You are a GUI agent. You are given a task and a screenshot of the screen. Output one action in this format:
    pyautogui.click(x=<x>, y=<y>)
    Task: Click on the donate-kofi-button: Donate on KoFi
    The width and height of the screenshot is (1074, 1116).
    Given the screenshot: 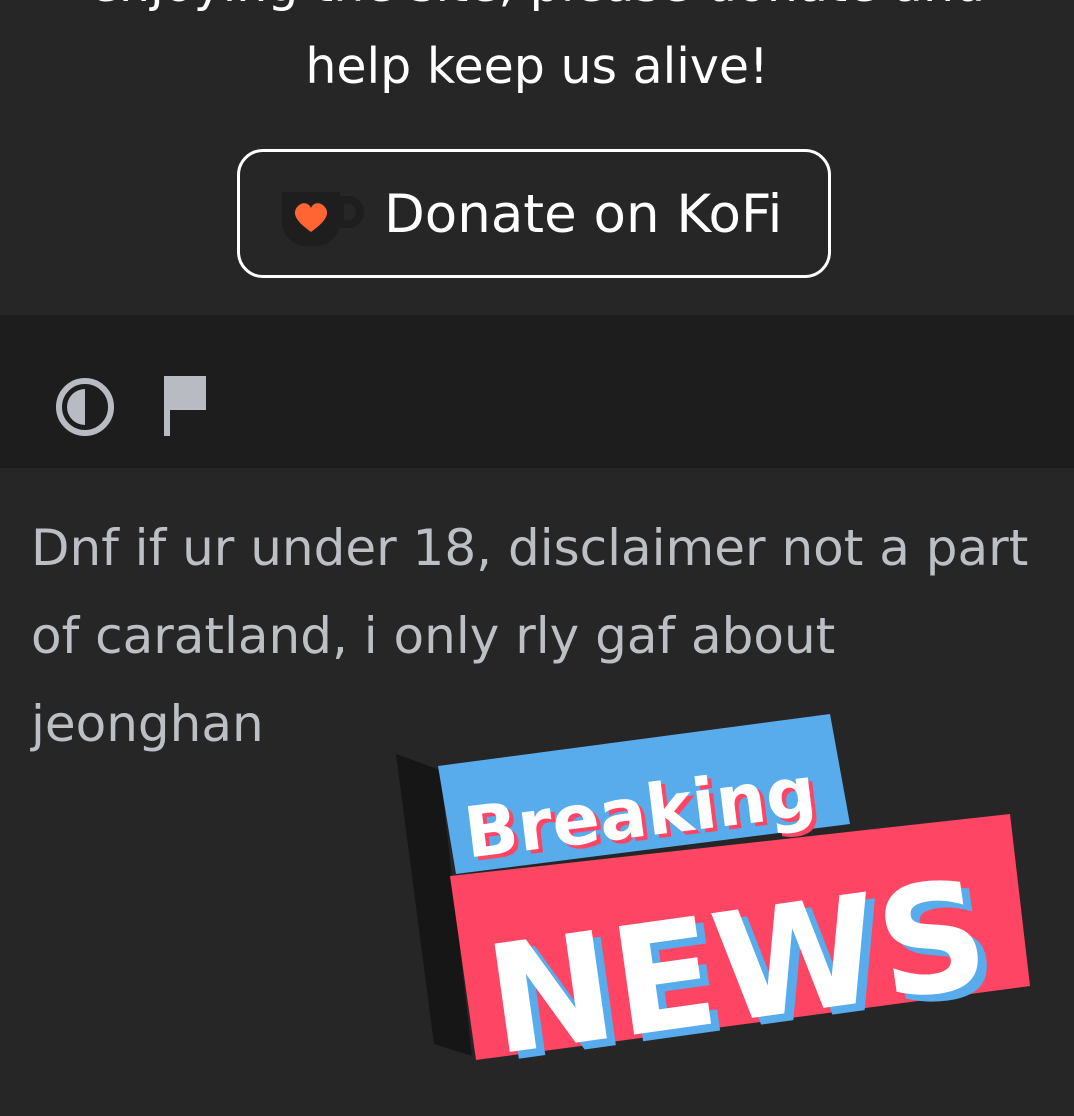 What is the action you would take?
    pyautogui.click(x=534, y=213)
    